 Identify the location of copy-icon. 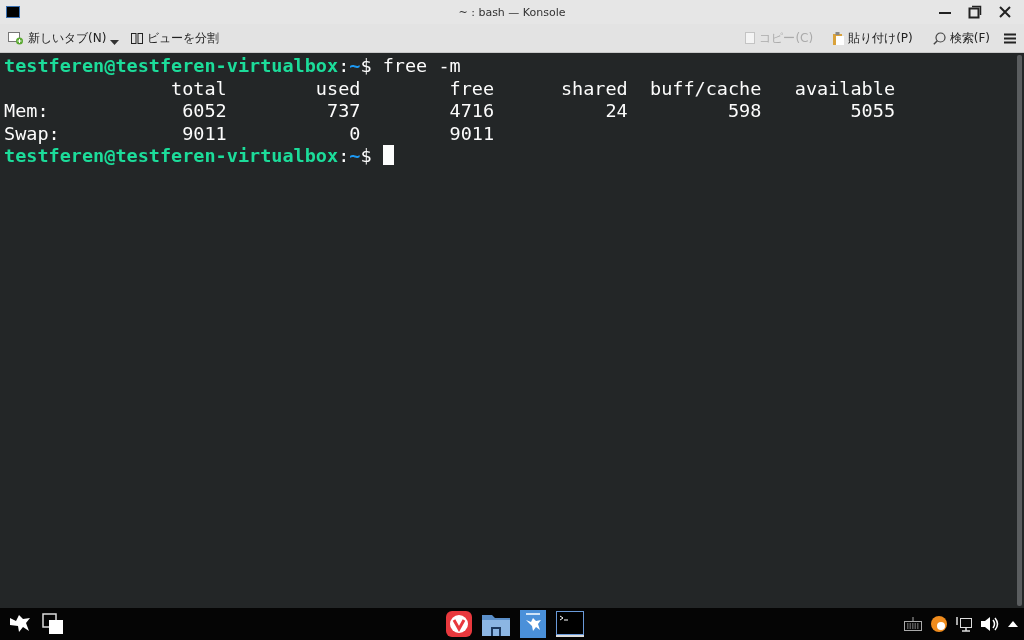
(750, 38).